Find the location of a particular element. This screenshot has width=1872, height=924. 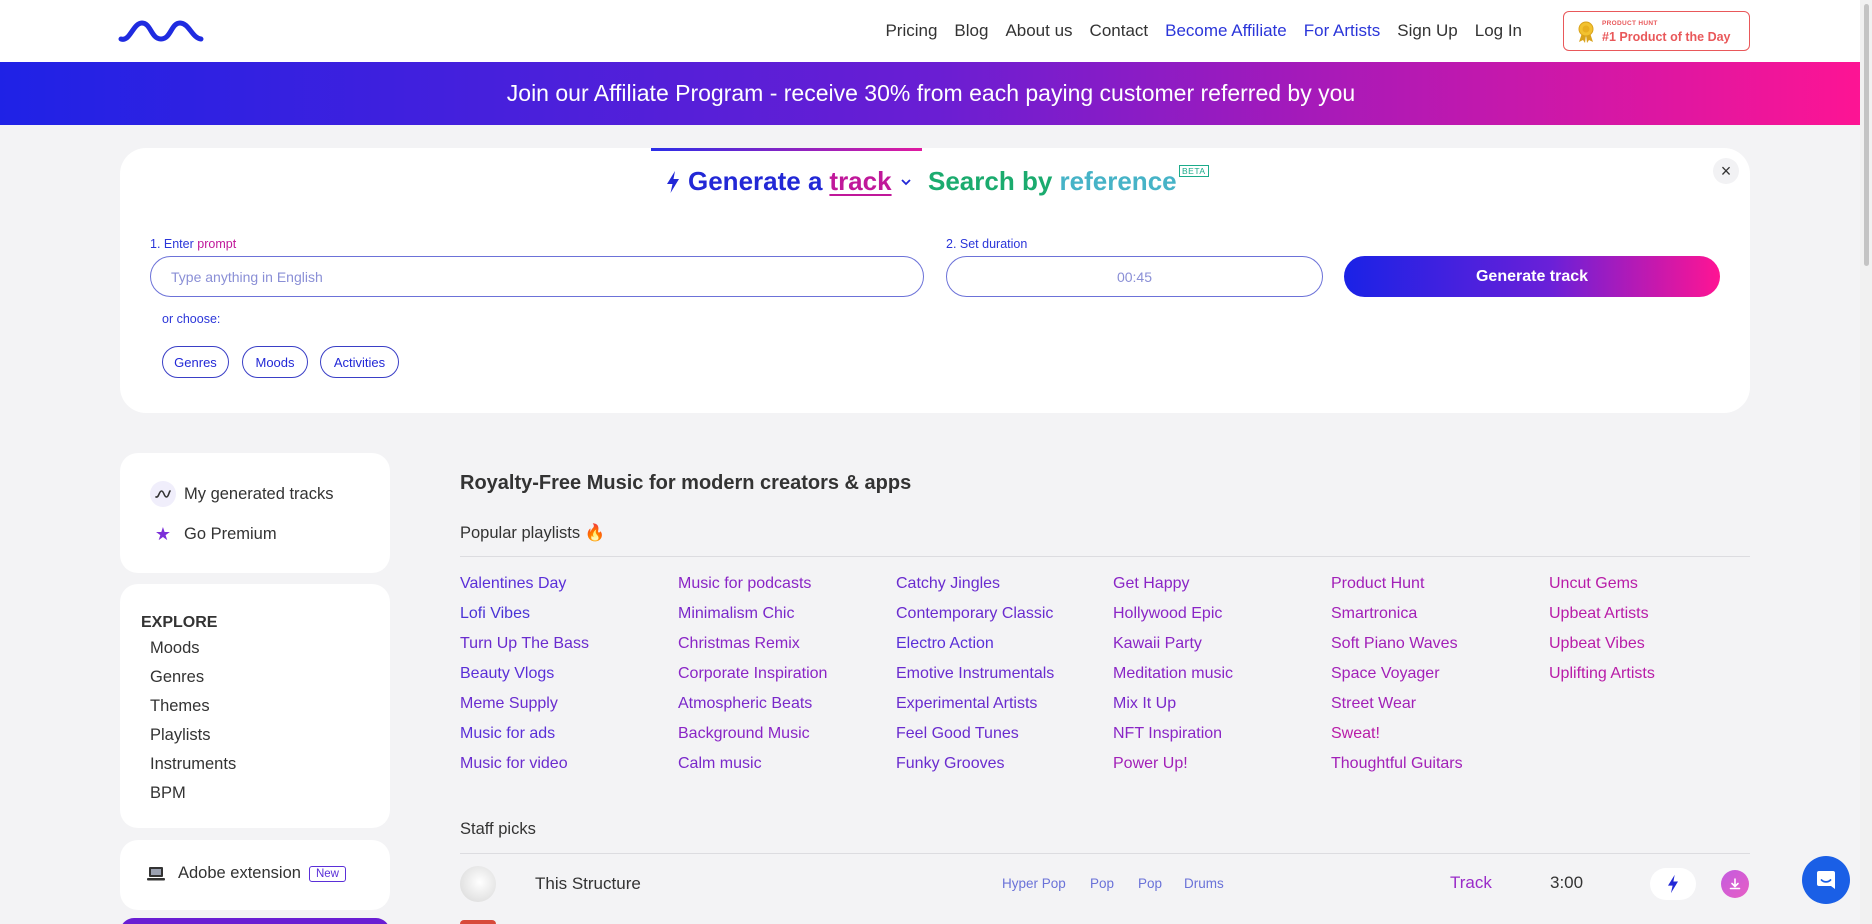

chevron-down-icon is located at coordinates (906, 182).